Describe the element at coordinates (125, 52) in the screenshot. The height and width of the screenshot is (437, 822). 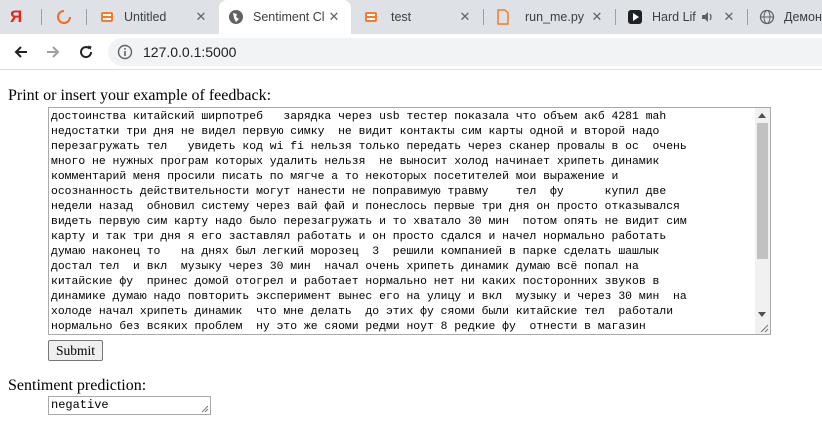
I see `info-icon` at that location.